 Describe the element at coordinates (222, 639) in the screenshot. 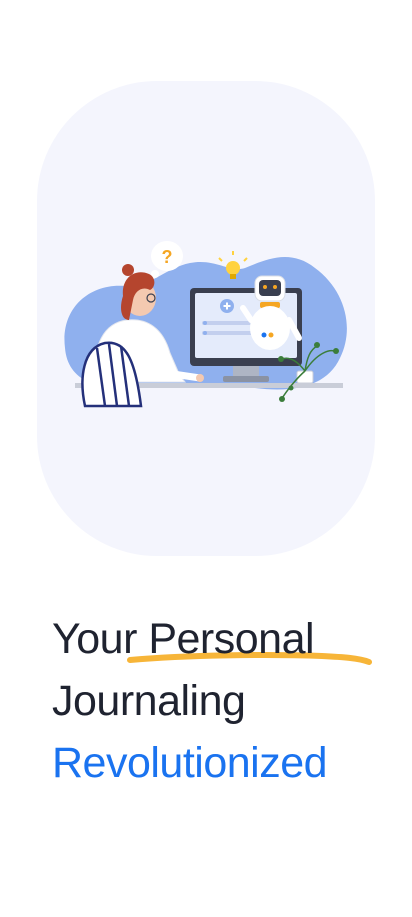

I see `headline-line-1: Your Personal` at that location.